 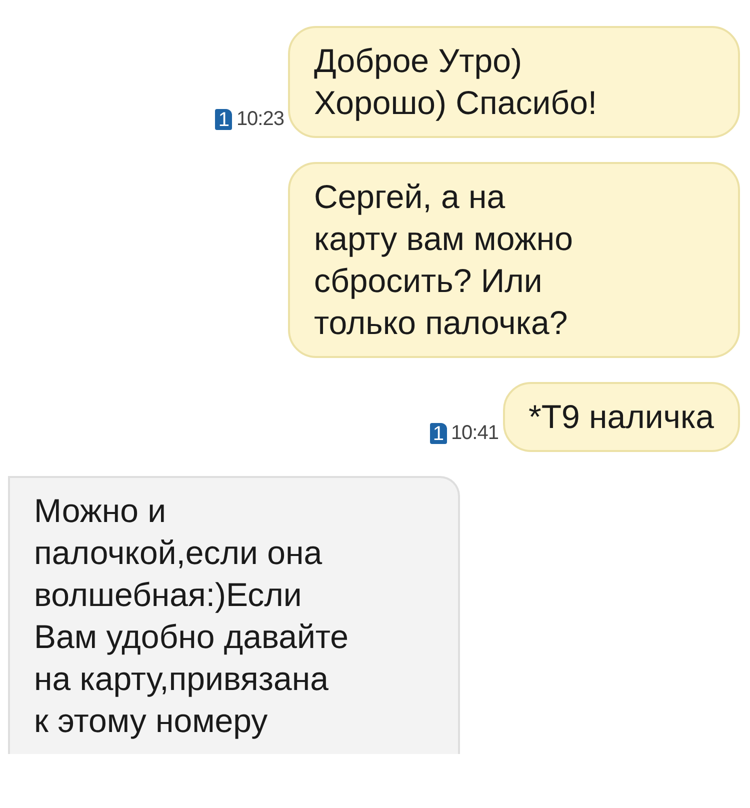 I want to click on message-text: *Т9 наличка, so click(x=621, y=417).